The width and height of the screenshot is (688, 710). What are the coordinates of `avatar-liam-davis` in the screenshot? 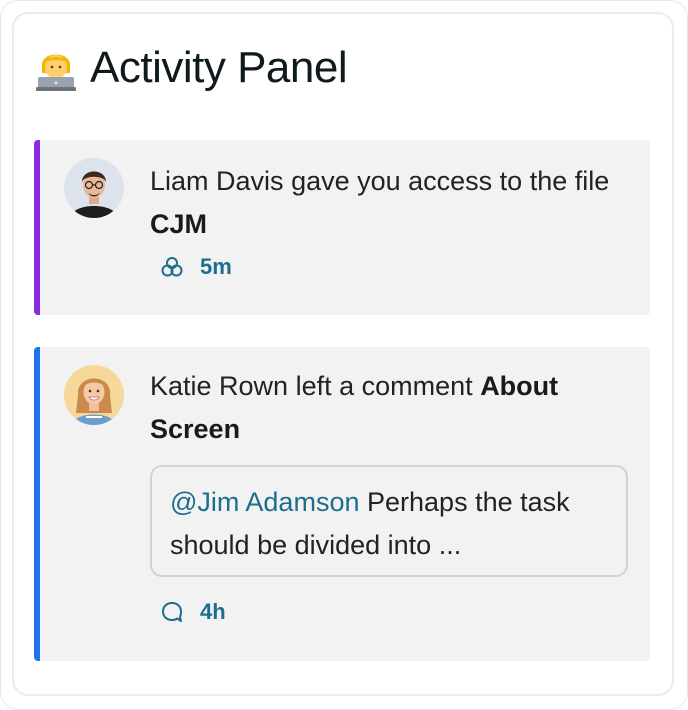 It's located at (94, 188).